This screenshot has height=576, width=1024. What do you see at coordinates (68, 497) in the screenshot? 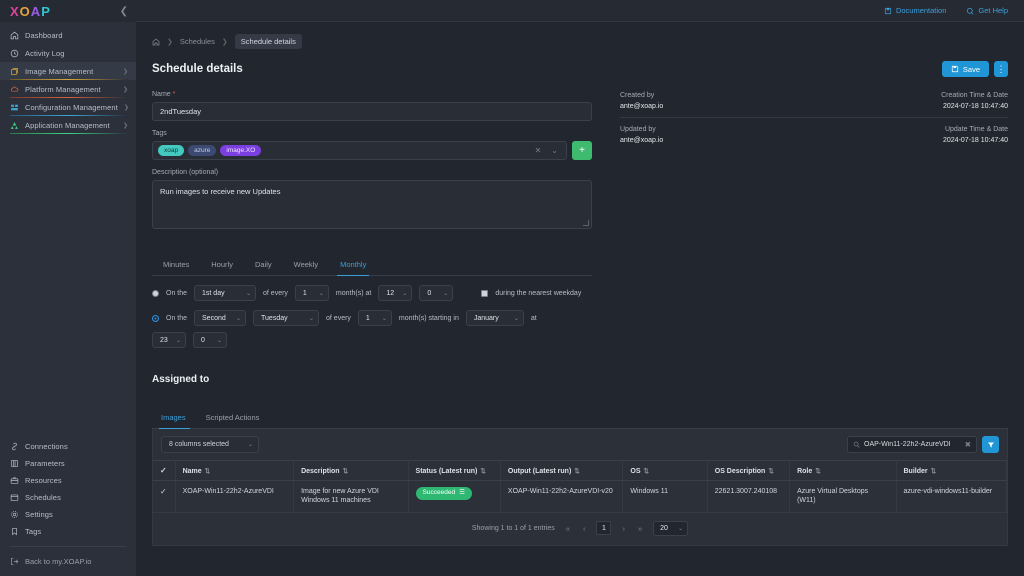
I see `sidebar-item-schedules: Schedules` at bounding box center [68, 497].